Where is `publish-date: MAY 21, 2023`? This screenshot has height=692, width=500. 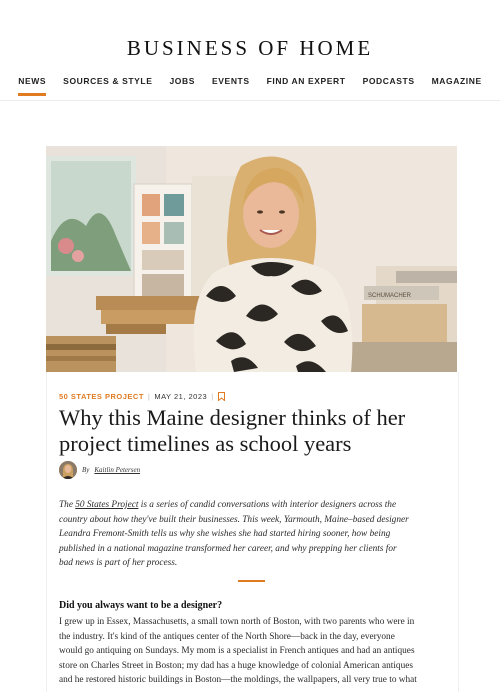 publish-date: MAY 21, 2023 is located at coordinates (181, 396).